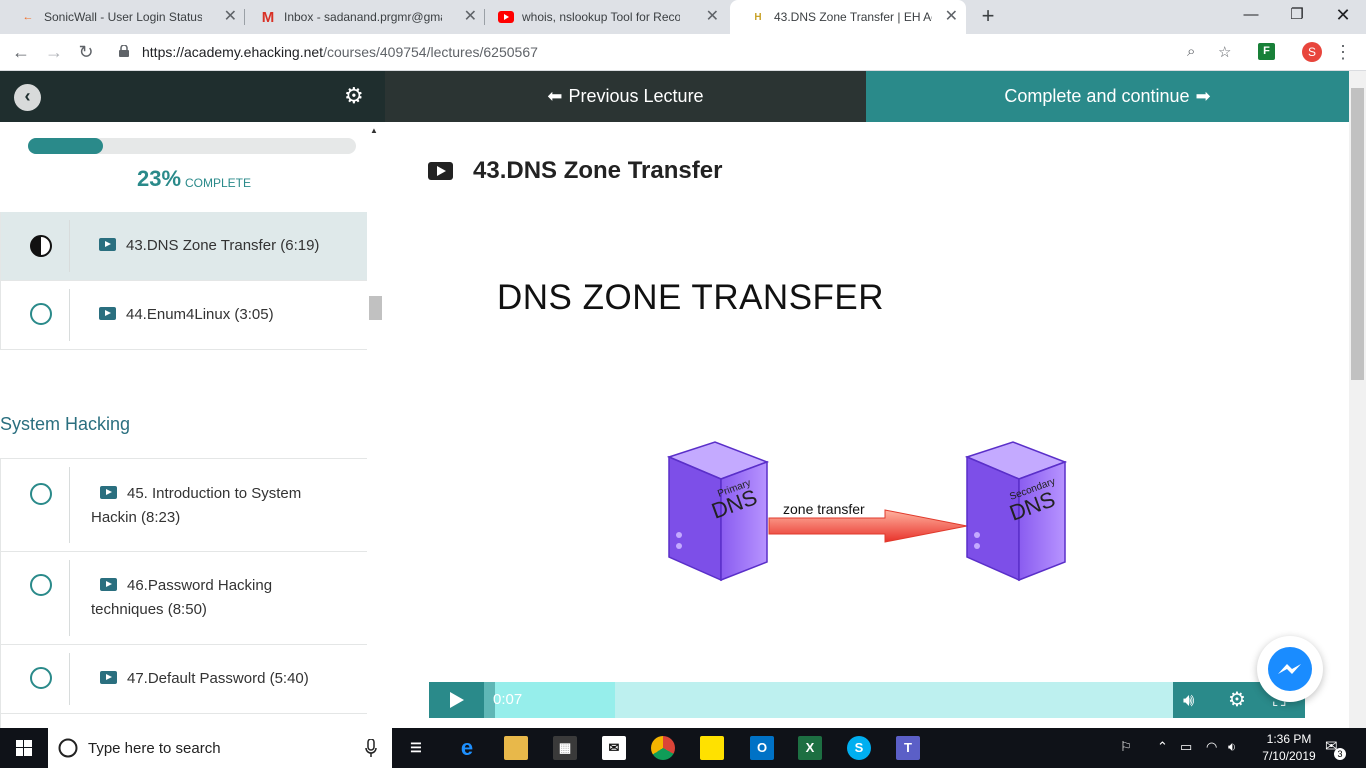 This screenshot has height=773, width=1366. What do you see at coordinates (1232, 747) in the screenshot?
I see `speaker-icon: 🔉︎` at bounding box center [1232, 747].